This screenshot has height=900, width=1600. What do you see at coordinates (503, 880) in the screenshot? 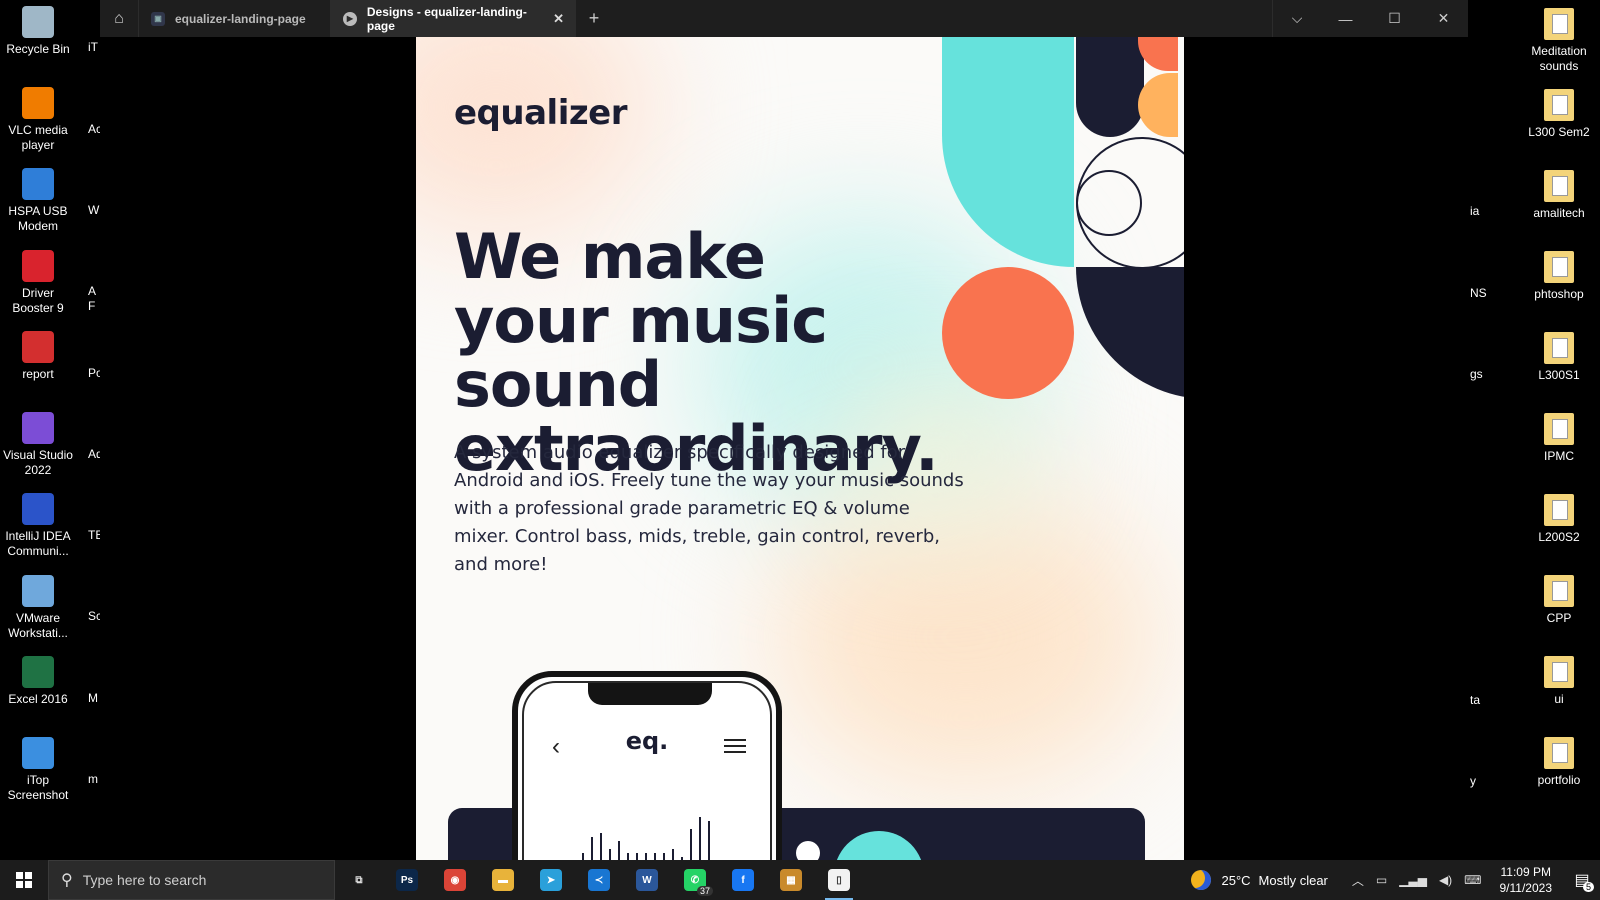
I see `file-explorer-taskbar-button: ▬` at bounding box center [503, 880].